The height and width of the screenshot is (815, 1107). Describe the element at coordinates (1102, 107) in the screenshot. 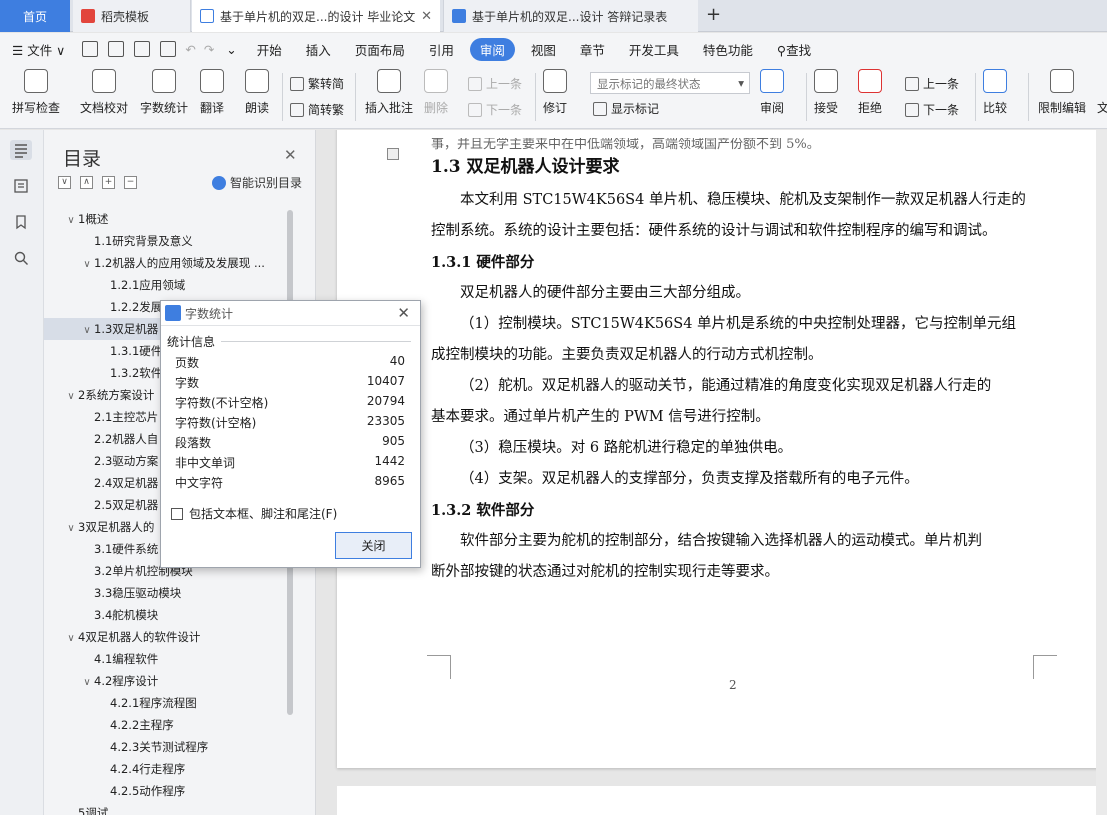

I see `ribbon-overflow: 文` at that location.